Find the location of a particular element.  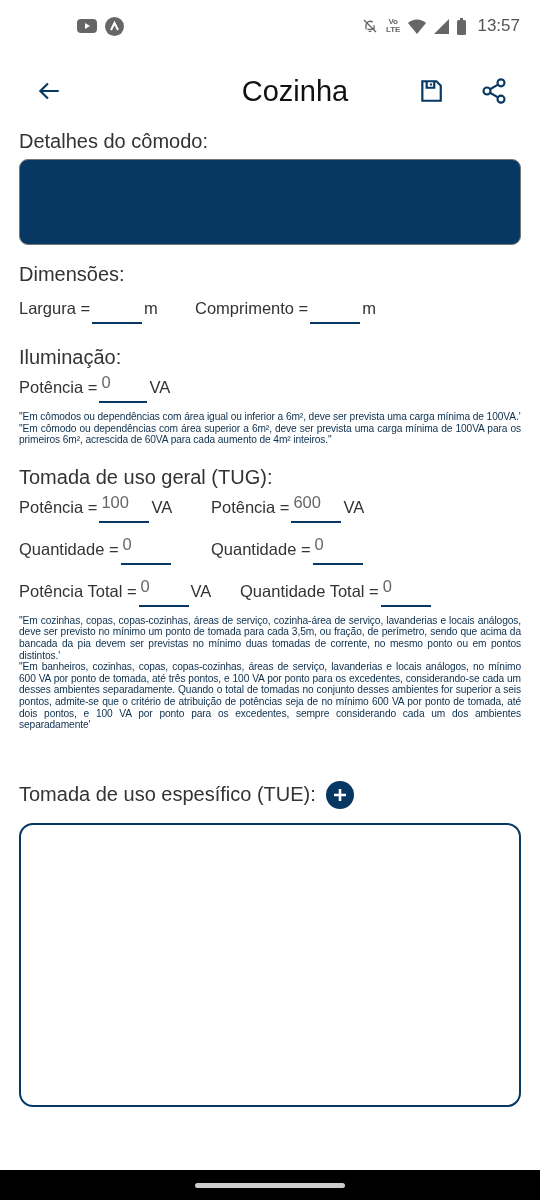

note-text: "Em banheiros, cozinhas, copas, copas-cozinhas, áreas de serviço, lavanderias e locais análogos, no mínimo 600 VA por ponto de tomada, até três pontos, e 100 VA por ponto para os excedentes, considerando-se cada um desses ambientes separadamente. Quando o total de tomadas no conjunto desses ambientes for superior a seis pontos, admite-se que o critério de atribuição de potências seja de no mínimo 600 VA por ponto de tomada, até dois pontos, e 100 VA por ponto para os excedentes, sempre considerando cada um dos ambientes separadamente' is located at coordinates (270, 696).